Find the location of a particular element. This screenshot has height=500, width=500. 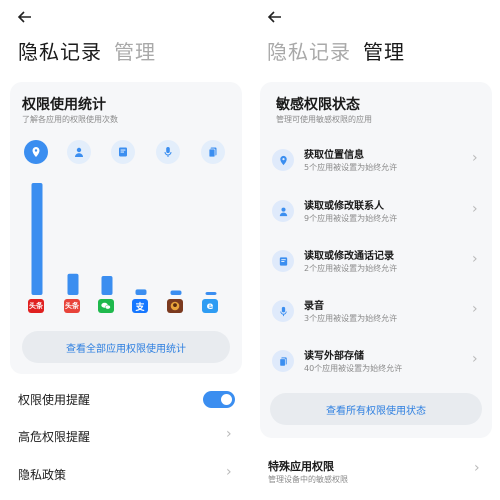

card-title: 权限使用统计 is located at coordinates (64, 105).